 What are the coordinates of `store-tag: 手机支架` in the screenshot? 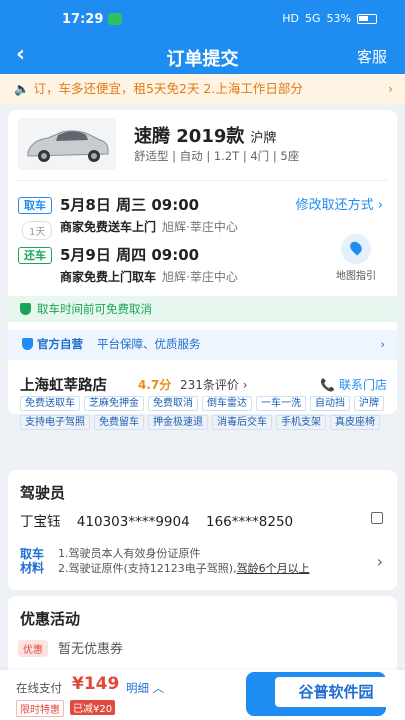 It's located at (301, 422).